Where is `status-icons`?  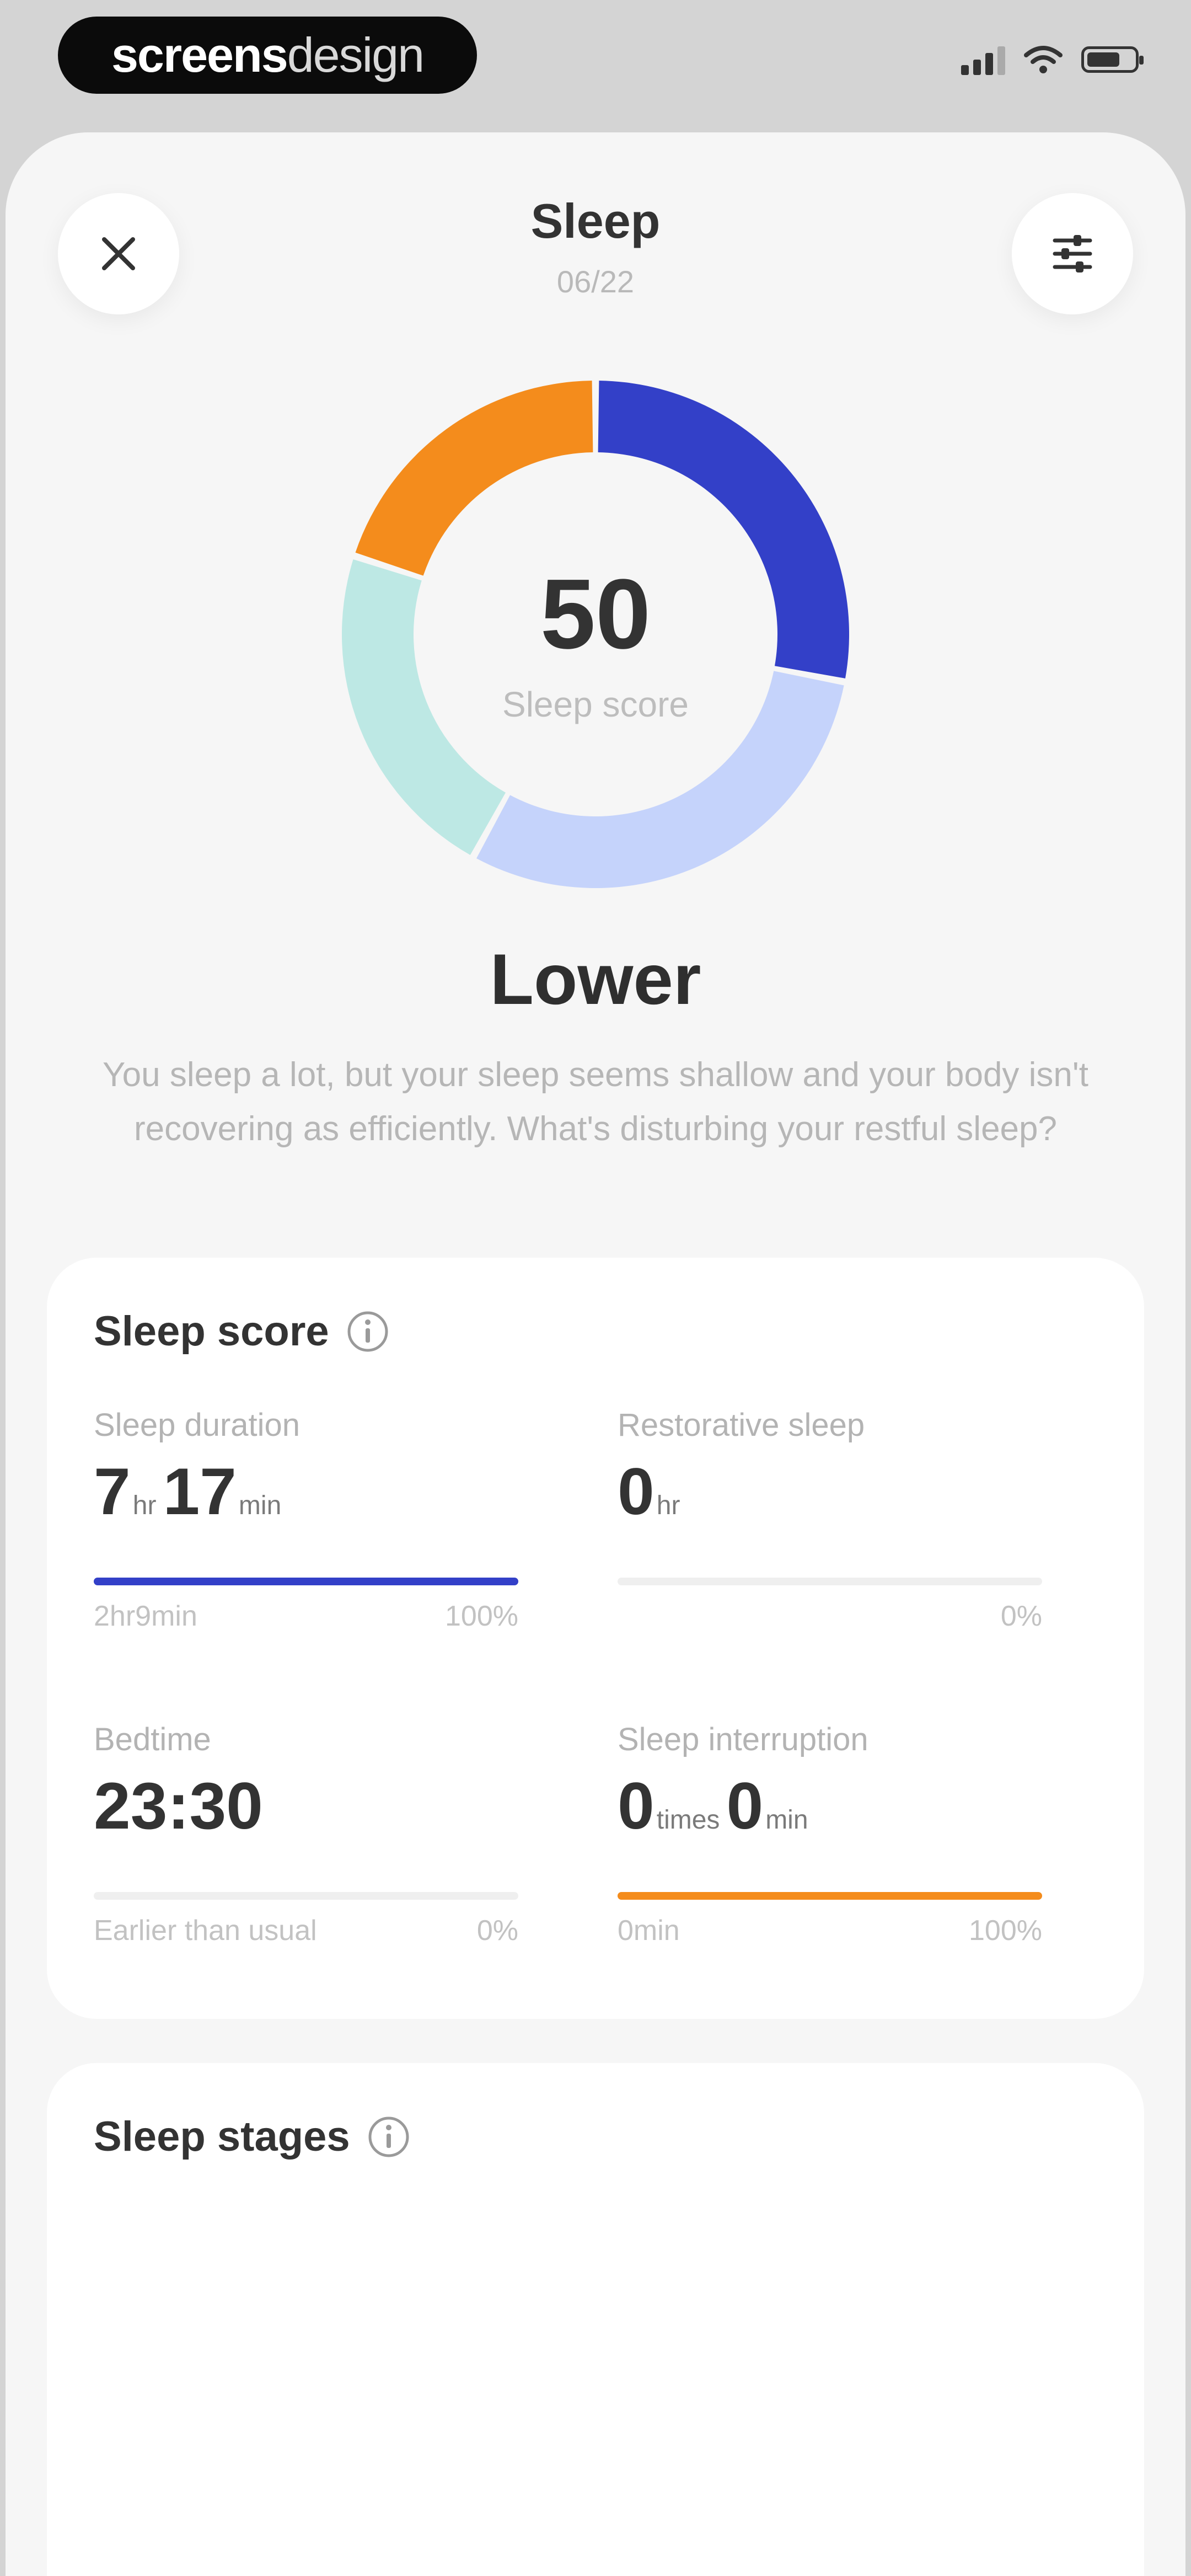
status-icons is located at coordinates (1052, 59).